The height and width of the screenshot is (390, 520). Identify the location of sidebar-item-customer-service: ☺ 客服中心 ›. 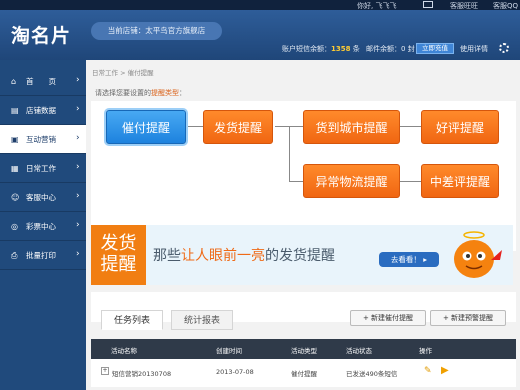
(43, 197).